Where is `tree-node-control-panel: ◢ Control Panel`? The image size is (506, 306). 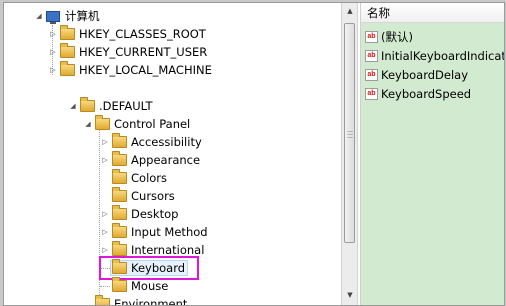 tree-node-control-panel: ◢ Control Panel is located at coordinates (136, 124).